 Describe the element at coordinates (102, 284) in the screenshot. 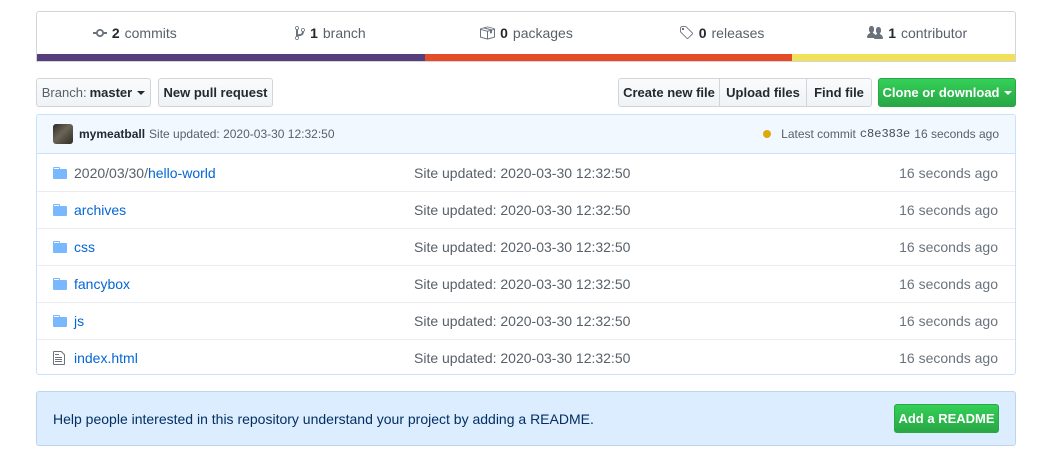

I see `file-name: fancybox` at that location.